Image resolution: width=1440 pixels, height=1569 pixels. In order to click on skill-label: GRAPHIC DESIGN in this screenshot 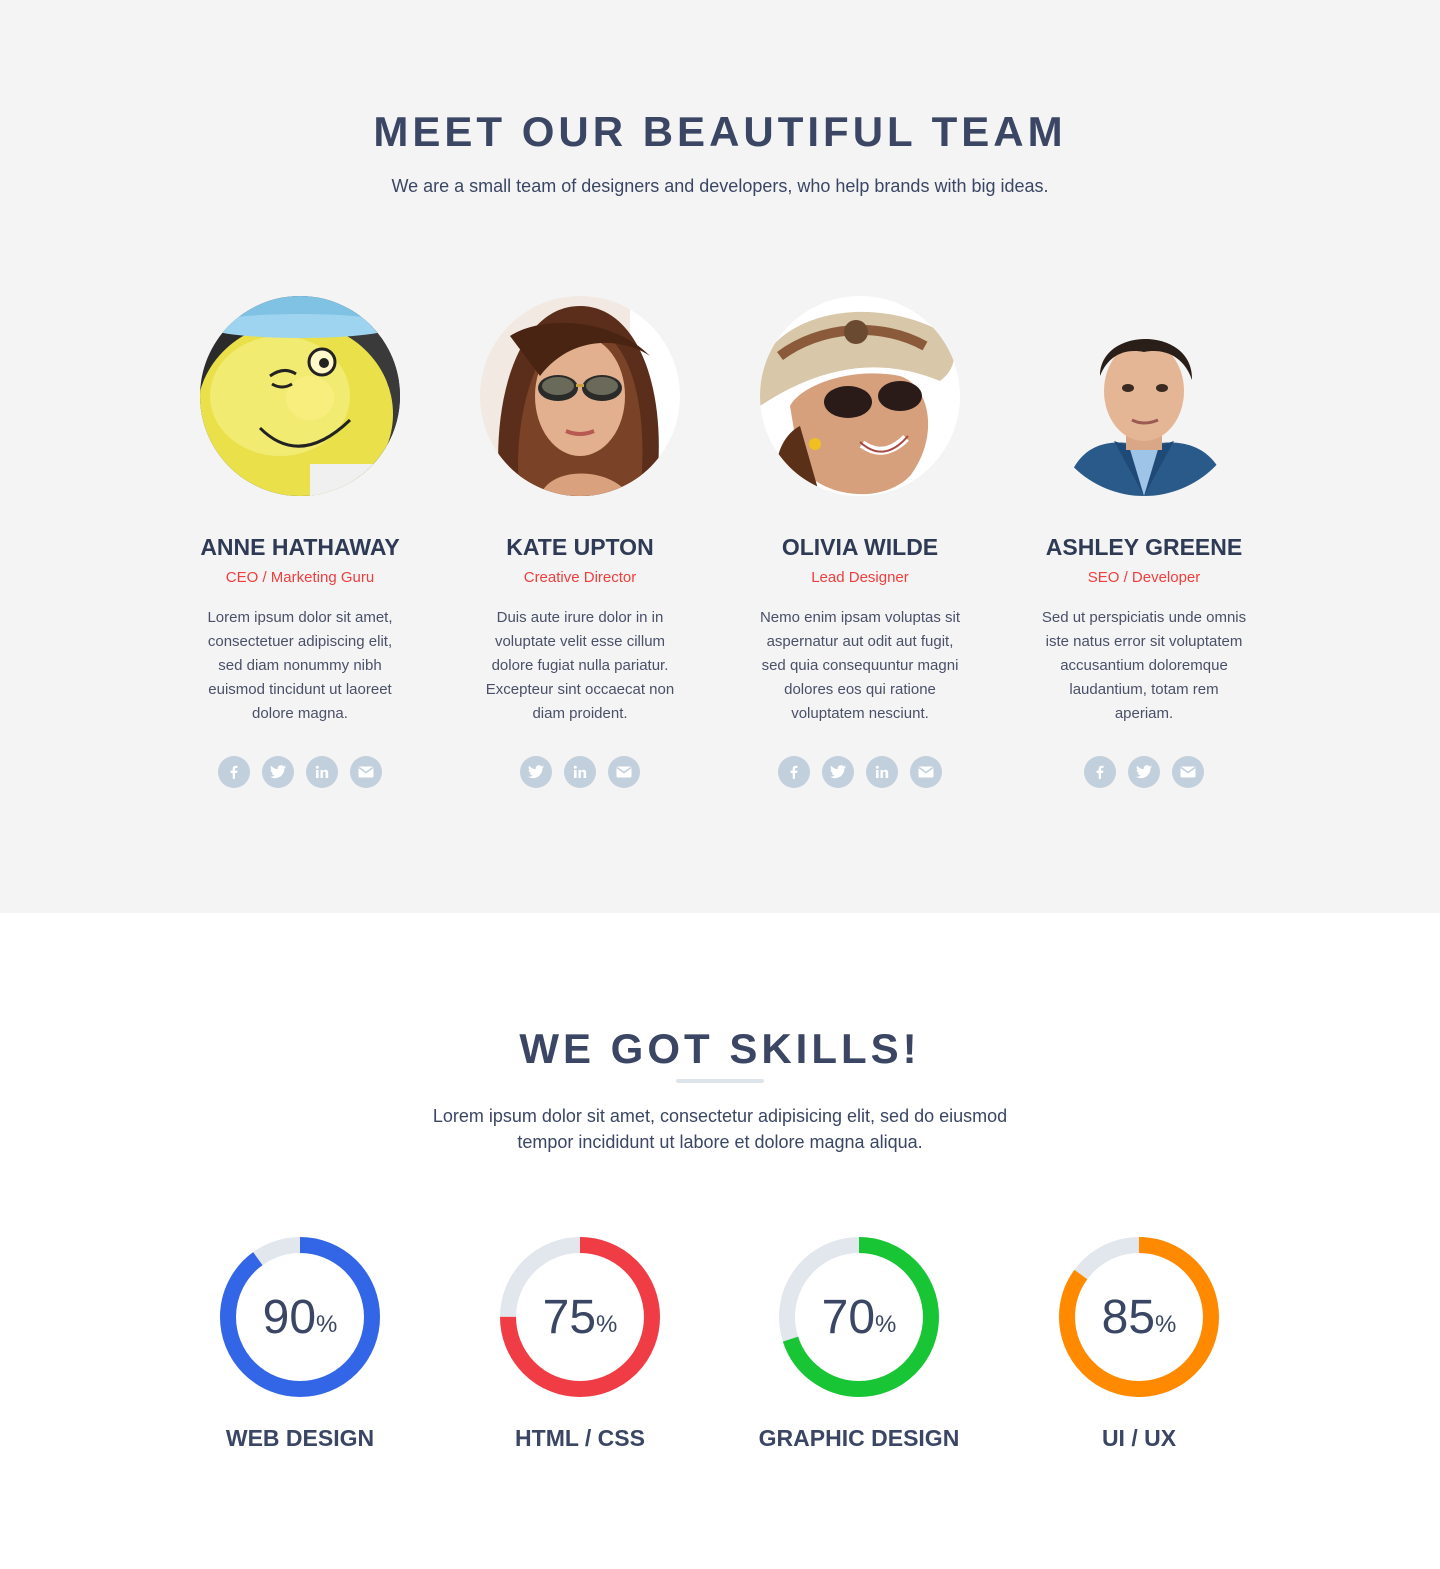, I will do `click(859, 1438)`.